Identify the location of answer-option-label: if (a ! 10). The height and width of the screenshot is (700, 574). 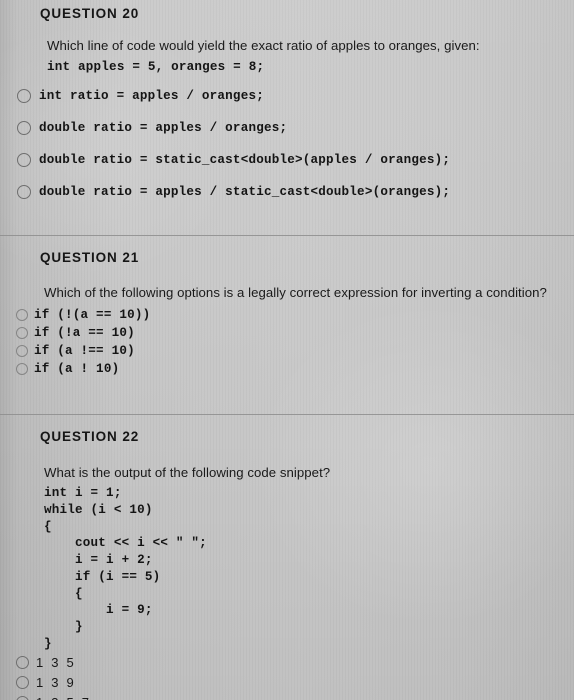
(77, 368).